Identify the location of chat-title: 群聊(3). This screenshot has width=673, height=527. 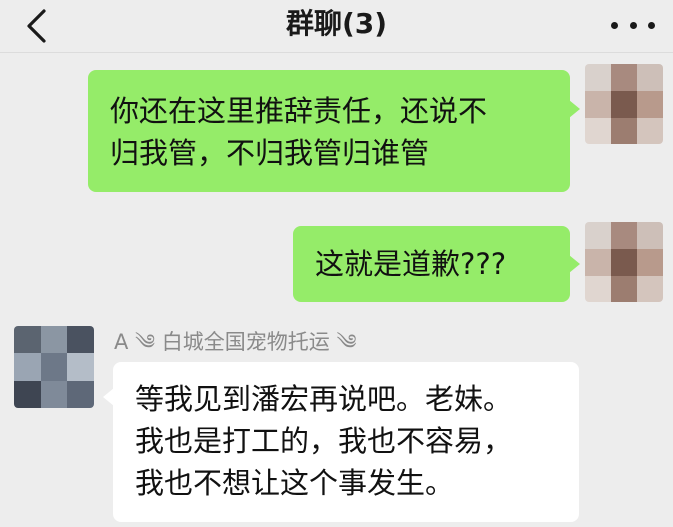
(336, 23).